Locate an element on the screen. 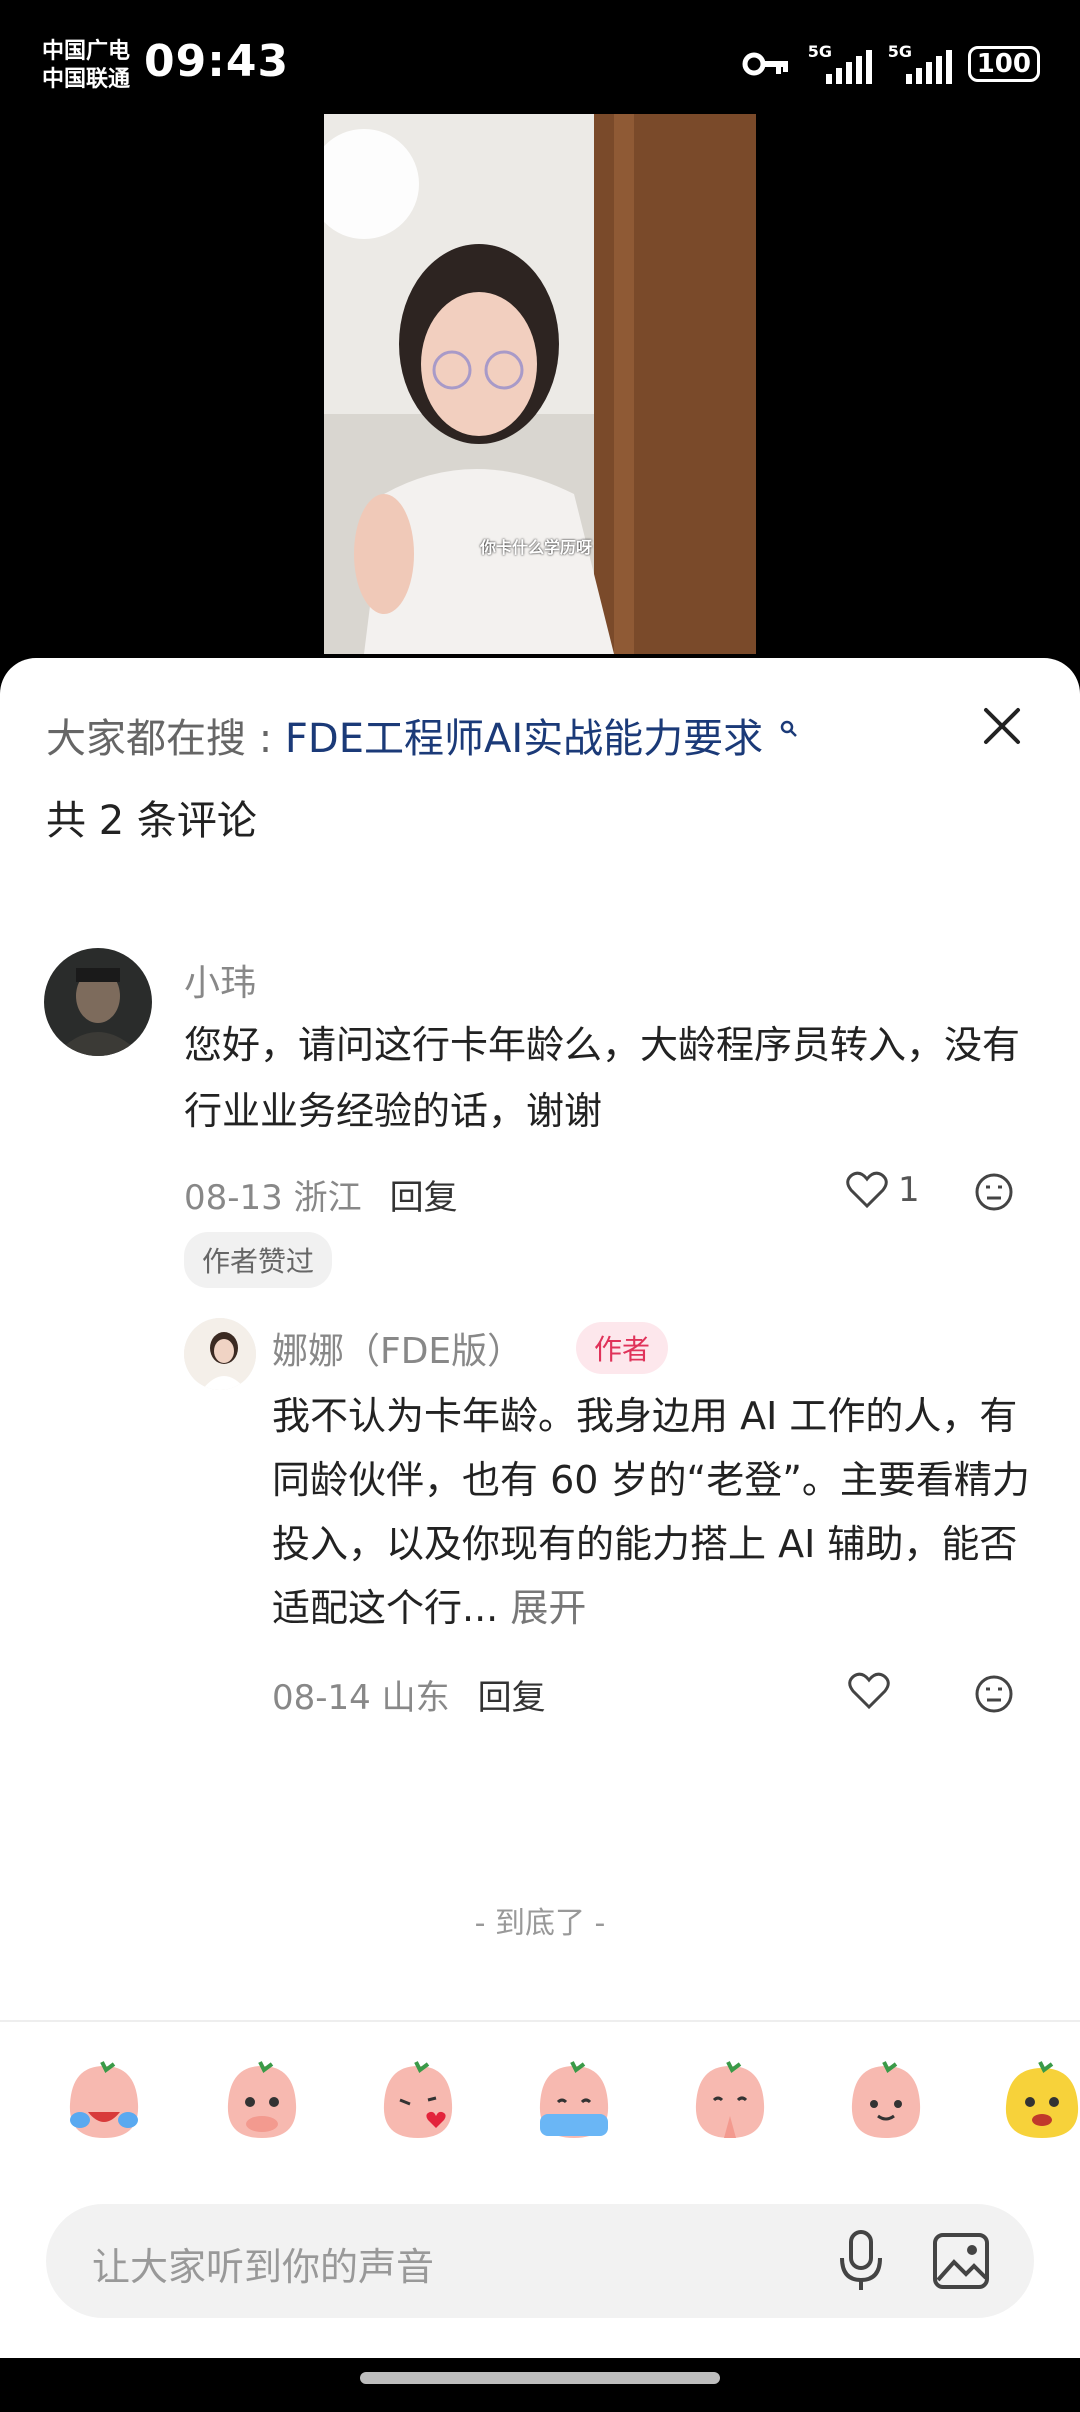  close-icon is located at coordinates (1002, 726).